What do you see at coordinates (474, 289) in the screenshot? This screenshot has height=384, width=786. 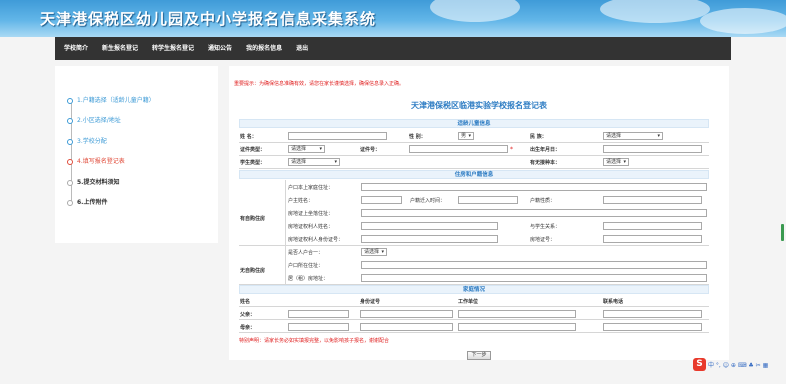 I see `section-family-info: 家庭情况` at bounding box center [474, 289].